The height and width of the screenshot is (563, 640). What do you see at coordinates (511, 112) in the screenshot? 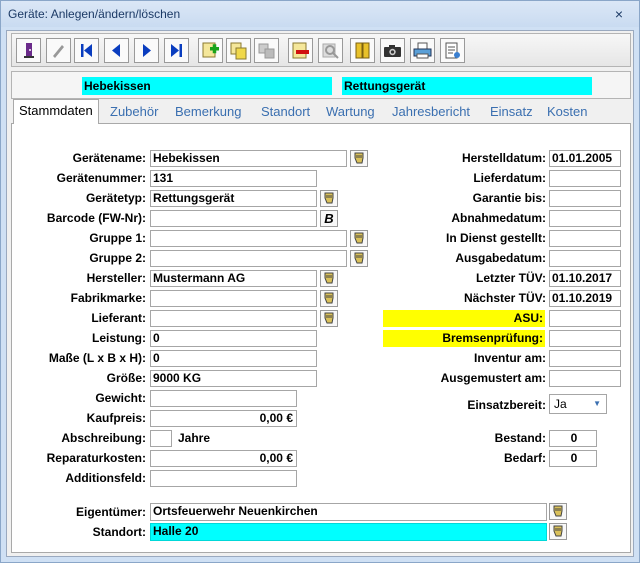
I see `tab-einsatz: Einsatz` at bounding box center [511, 112].